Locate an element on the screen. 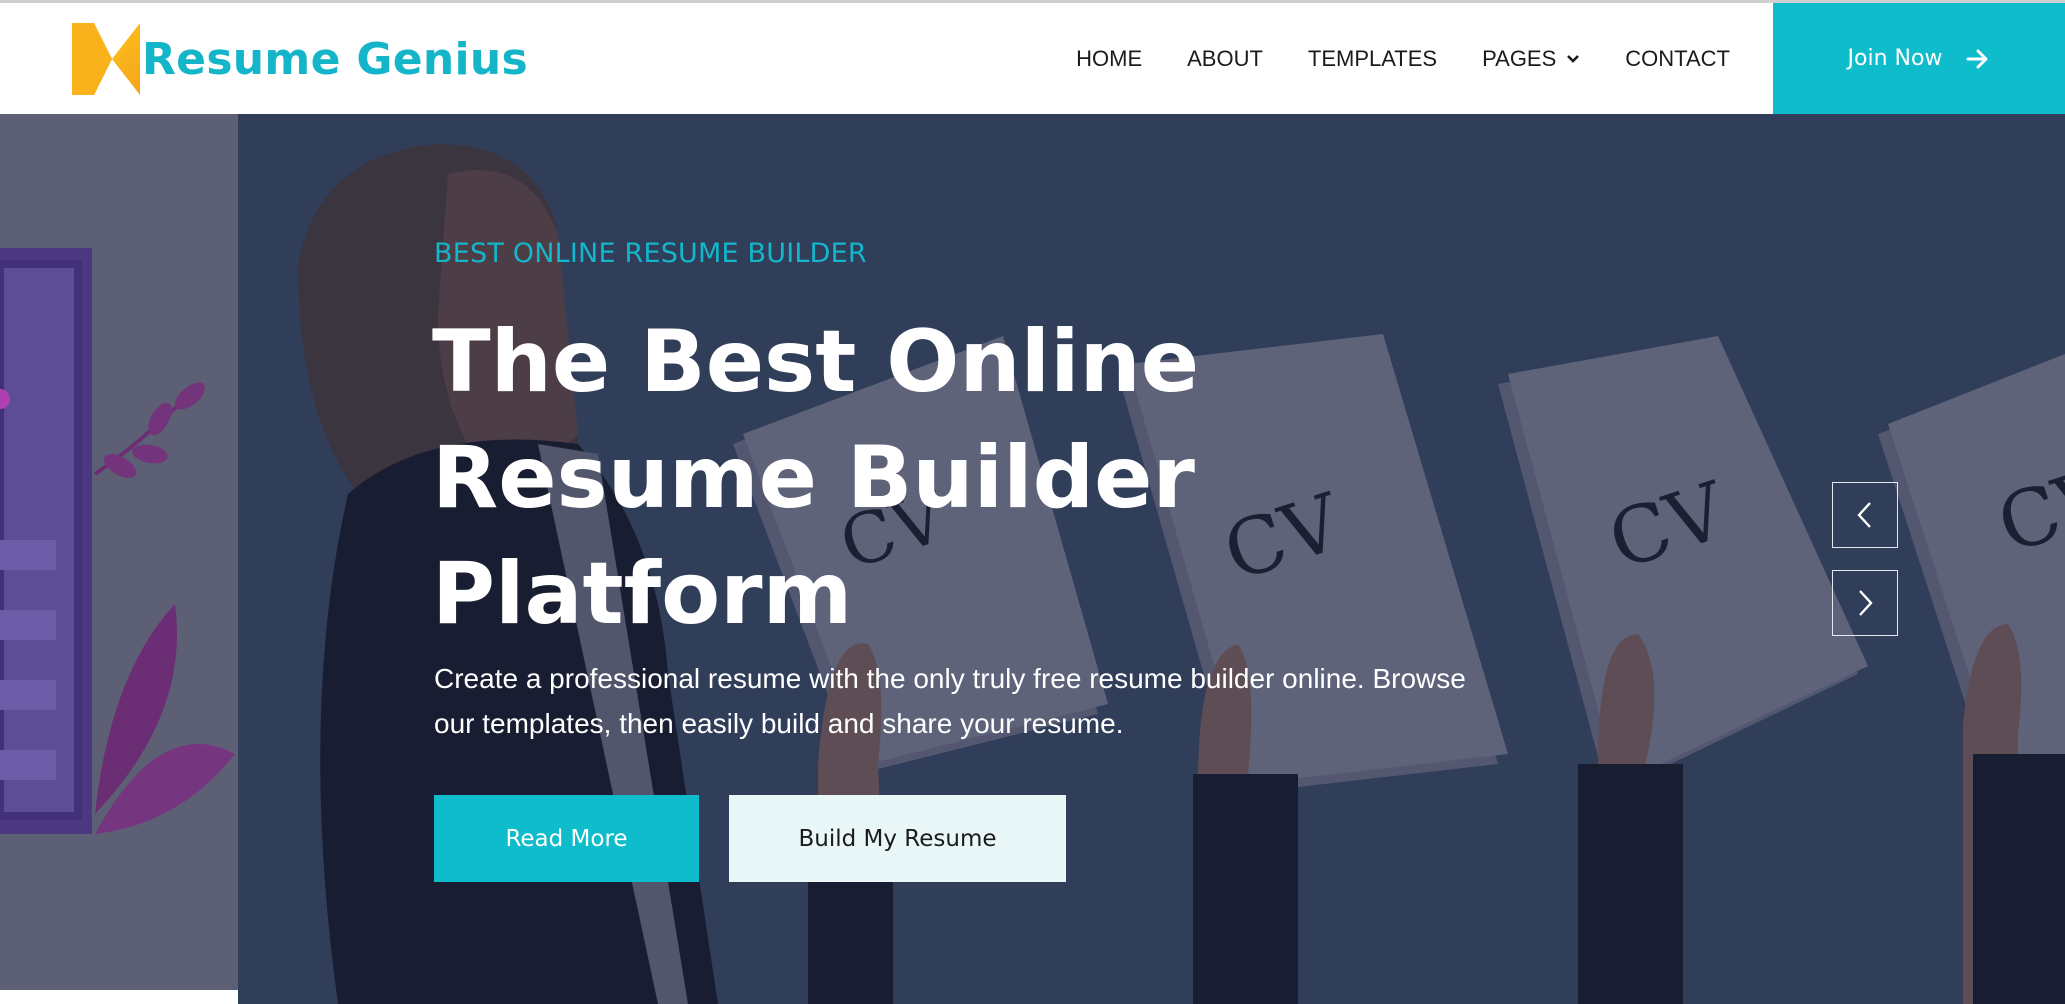 The height and width of the screenshot is (1004, 2065). nav-item-label: TEMPLATES is located at coordinates (1372, 58).